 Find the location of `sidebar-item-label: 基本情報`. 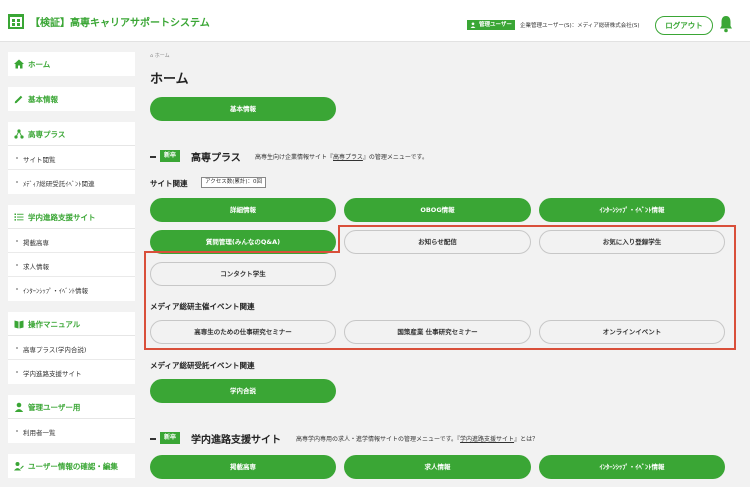

sidebar-item-label: 基本情報 is located at coordinates (43, 99).